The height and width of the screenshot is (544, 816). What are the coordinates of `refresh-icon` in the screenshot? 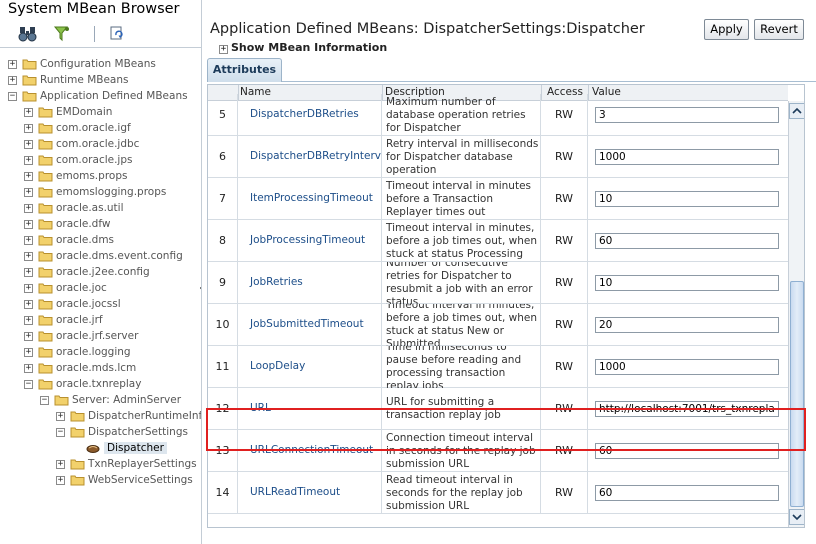 It's located at (118, 34).